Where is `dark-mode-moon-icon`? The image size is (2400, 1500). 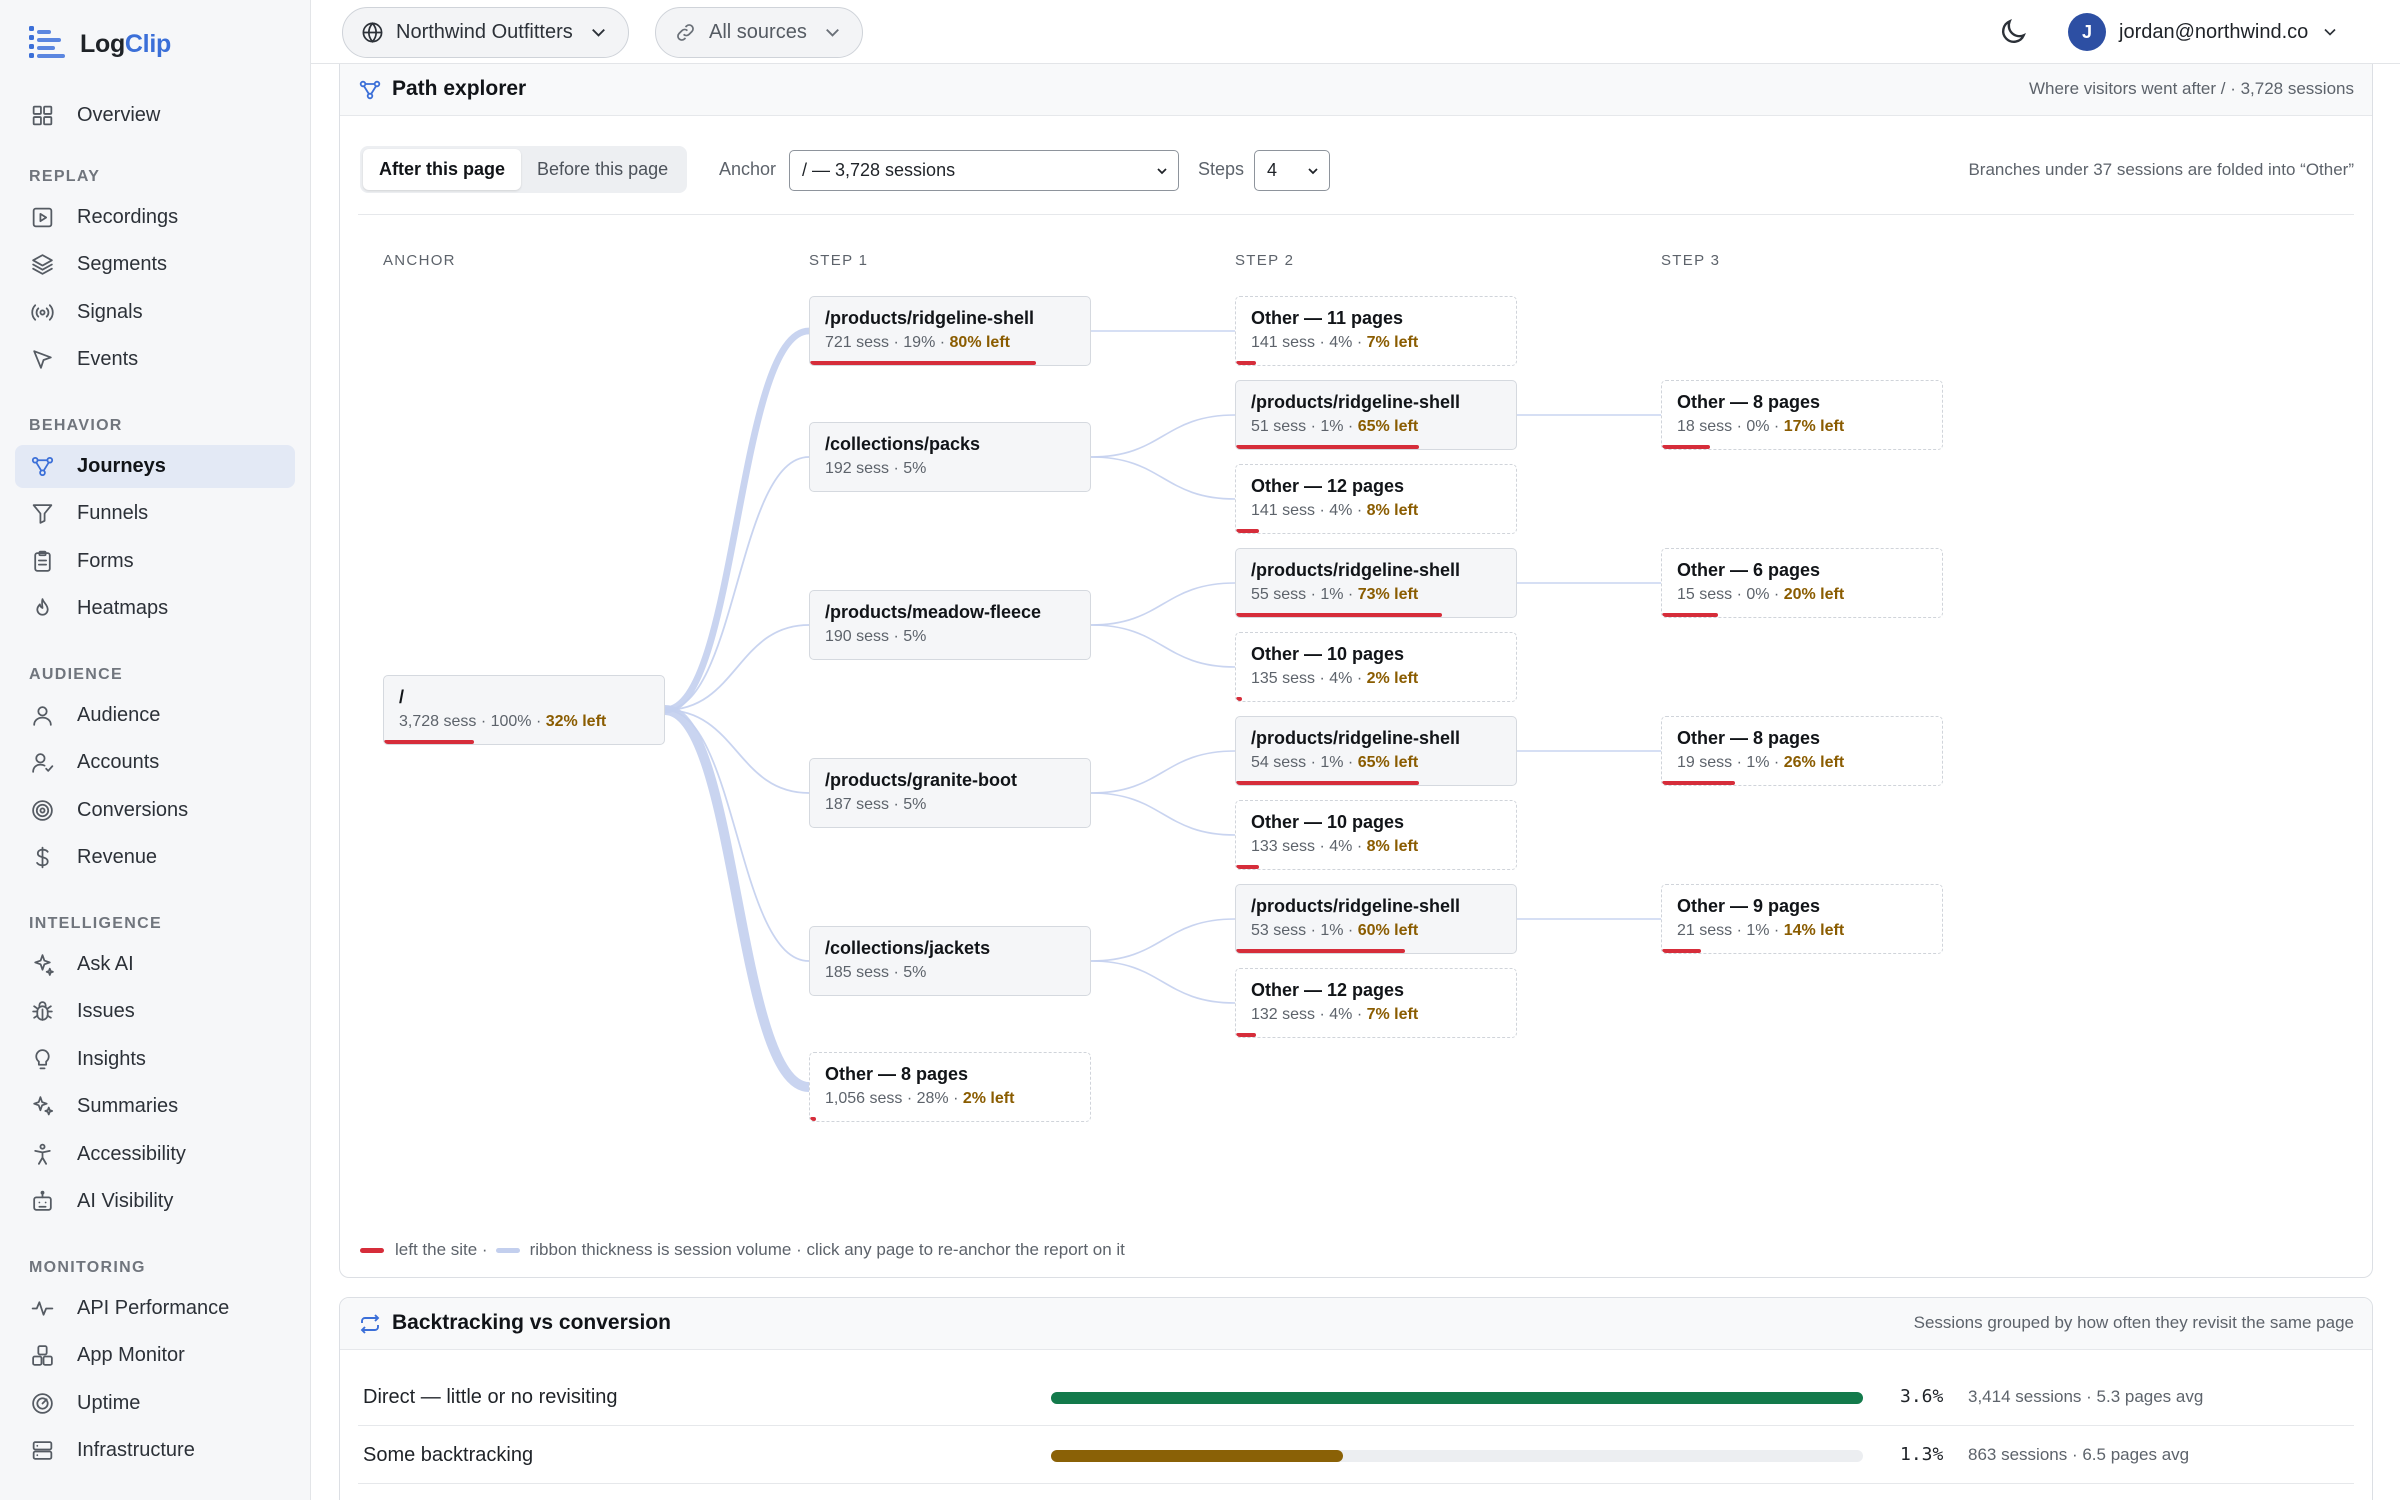
dark-mode-moon-icon is located at coordinates (2013, 32).